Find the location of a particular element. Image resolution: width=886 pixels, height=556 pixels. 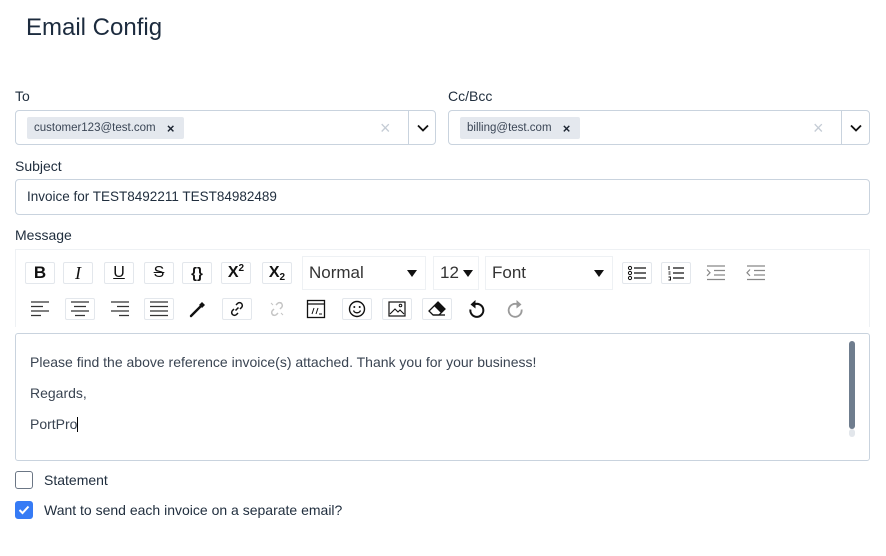

image-button is located at coordinates (397, 309).